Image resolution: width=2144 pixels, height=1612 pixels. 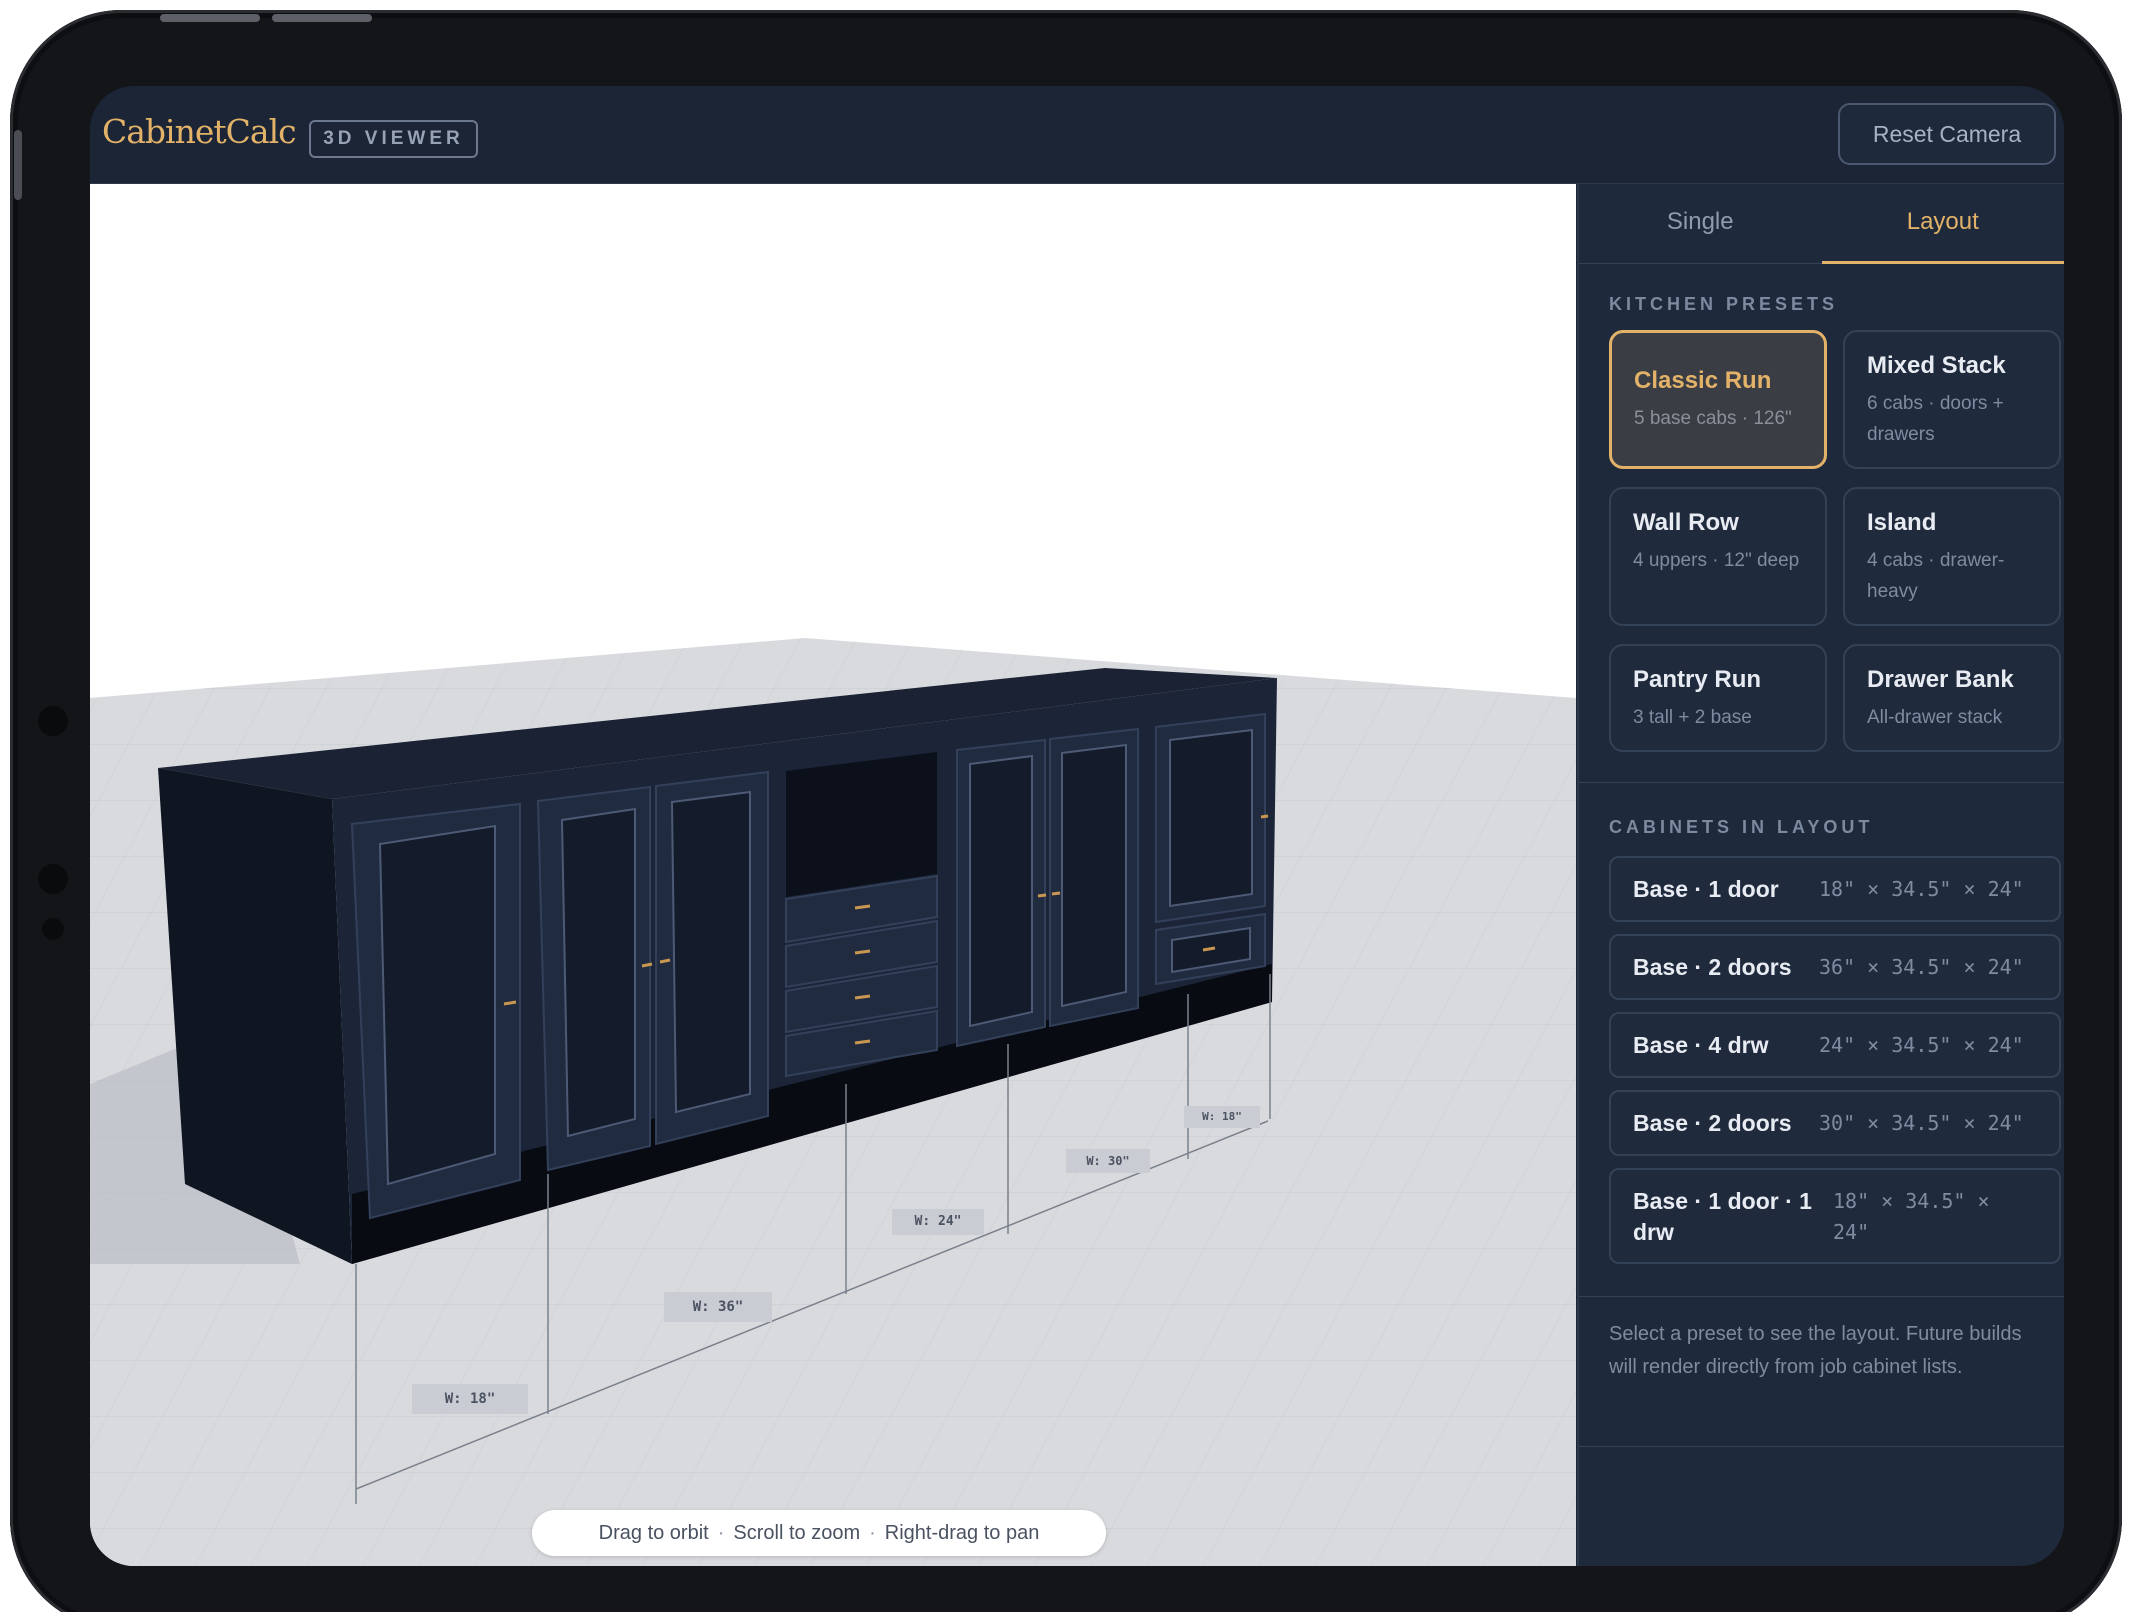 What do you see at coordinates (718, 1307) in the screenshot?
I see `dimension-label: W: 36"` at bounding box center [718, 1307].